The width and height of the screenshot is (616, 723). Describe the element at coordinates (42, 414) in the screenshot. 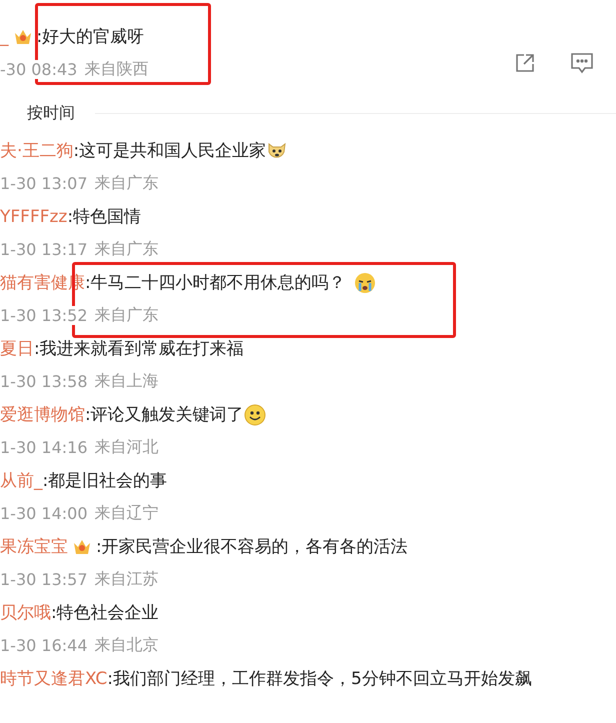

I see `user-name: 爱逛博物馆` at that location.